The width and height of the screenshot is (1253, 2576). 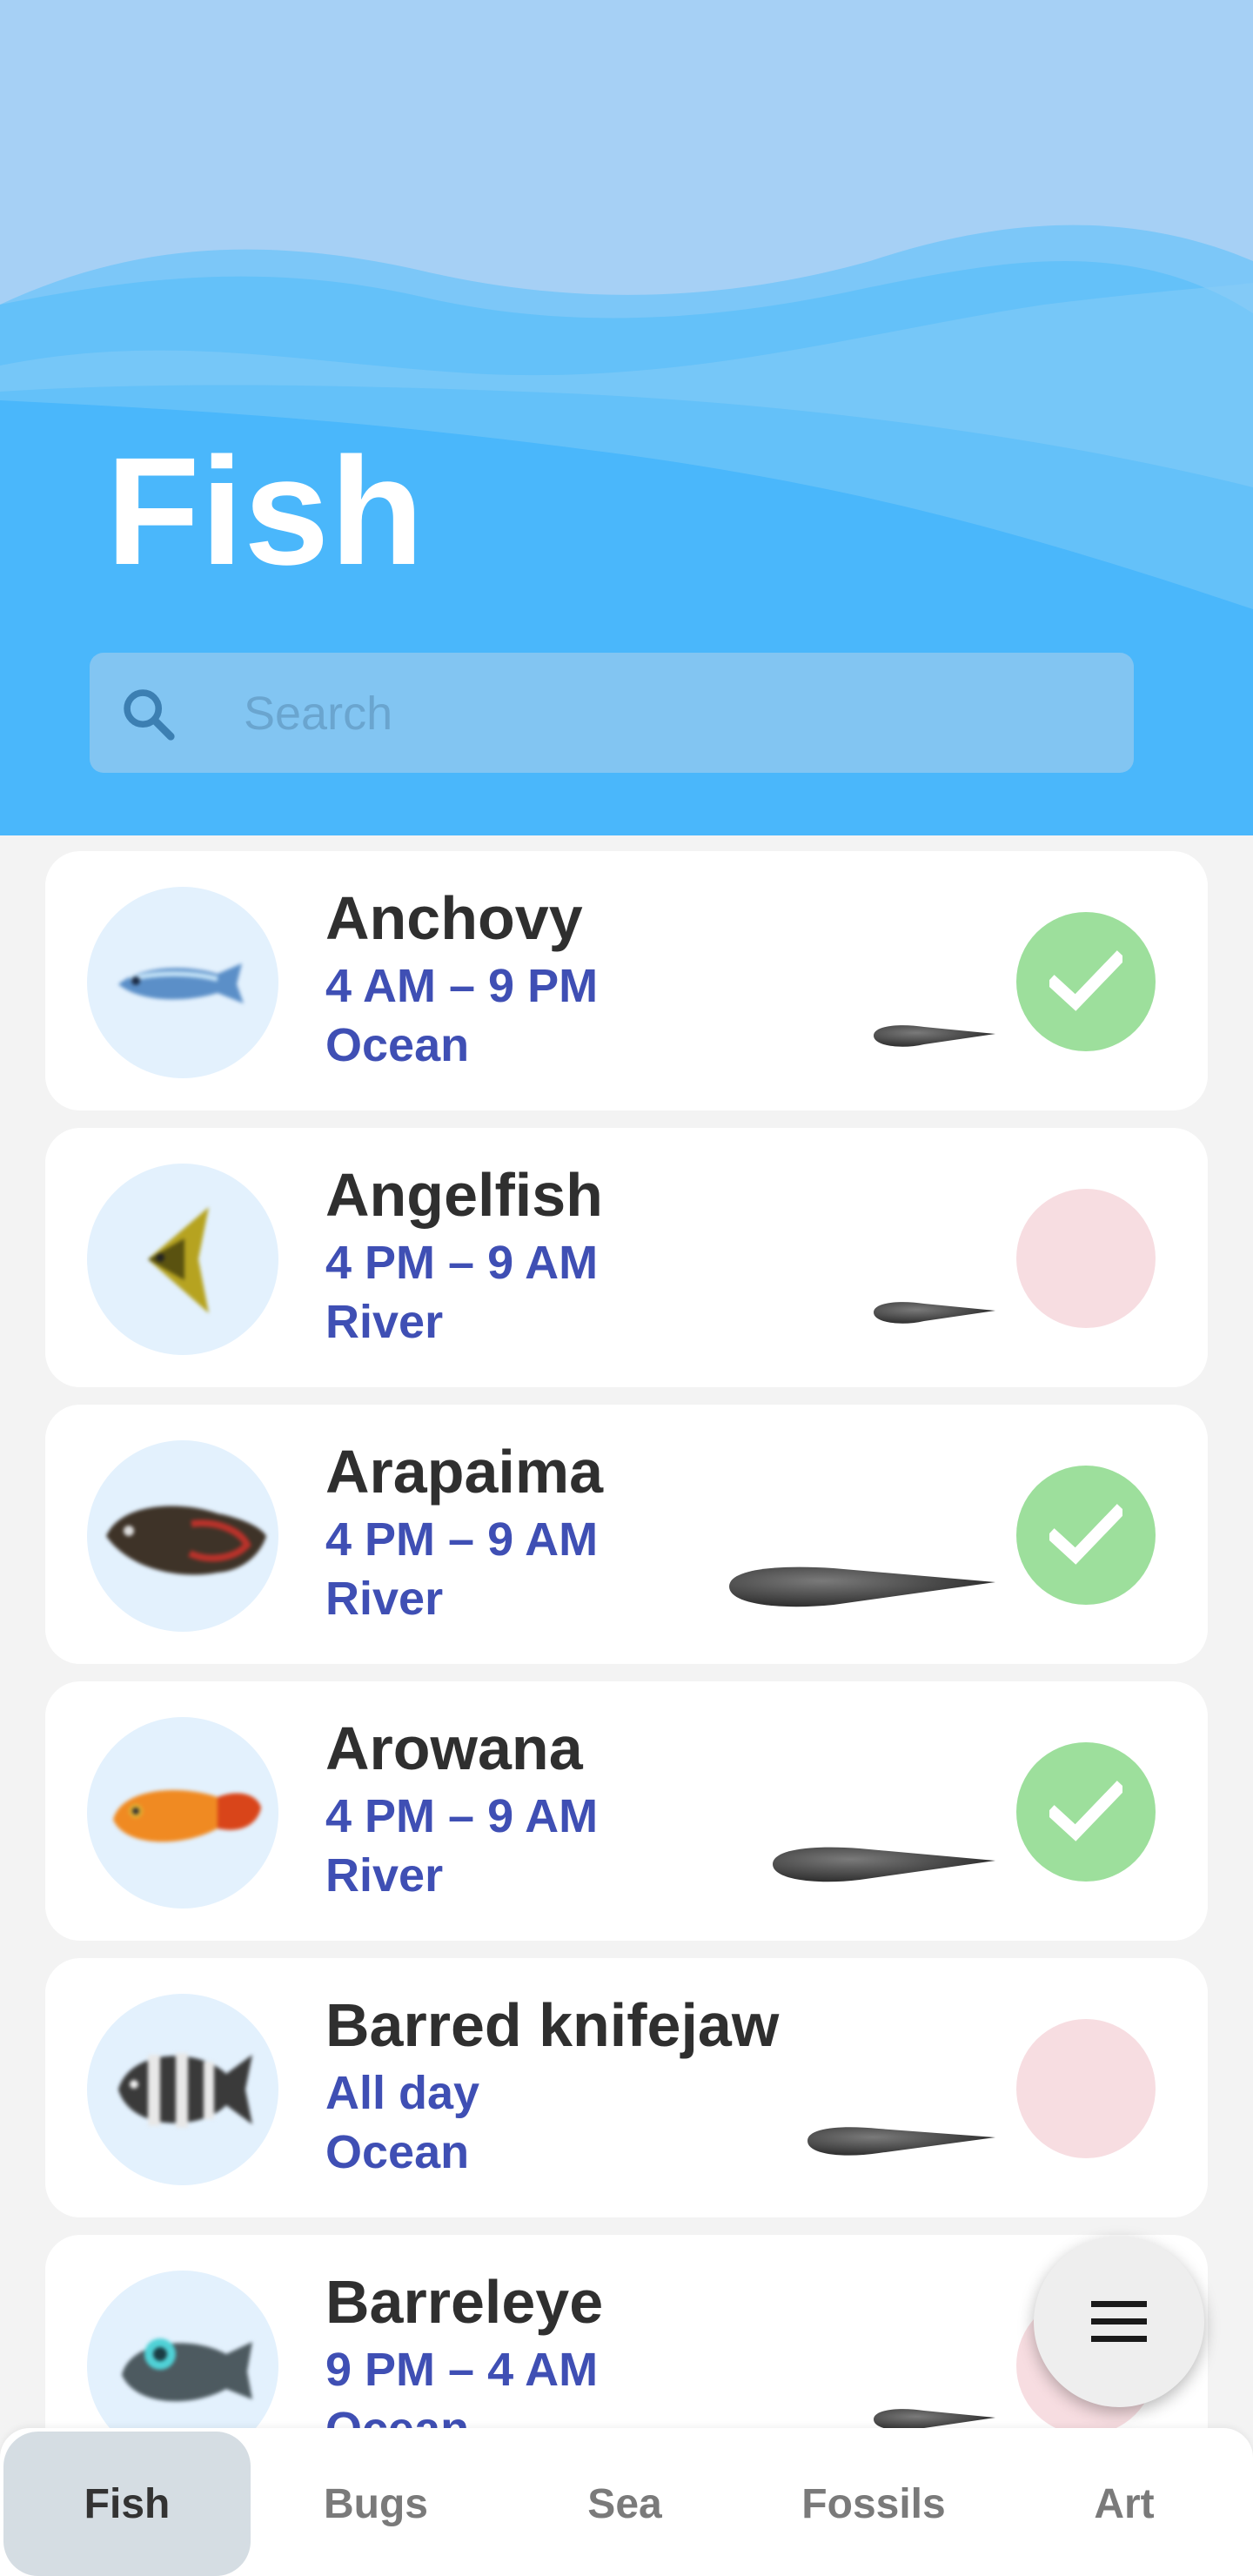 I want to click on menu-icon, so click(x=1119, y=2321).